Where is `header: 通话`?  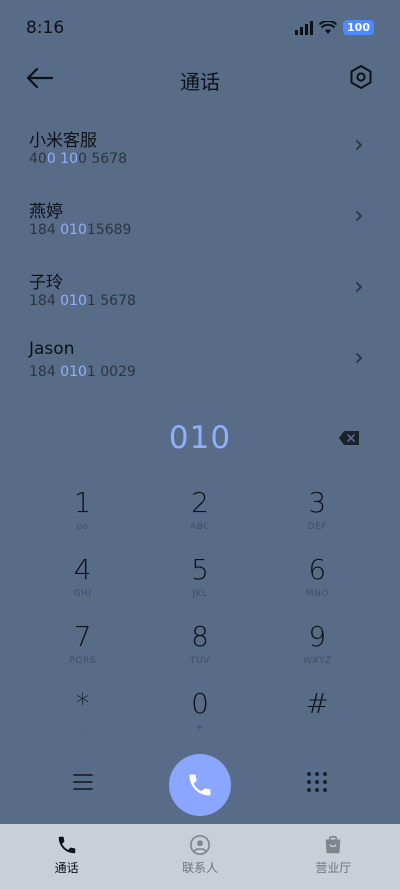
header: 通话 is located at coordinates (200, 78).